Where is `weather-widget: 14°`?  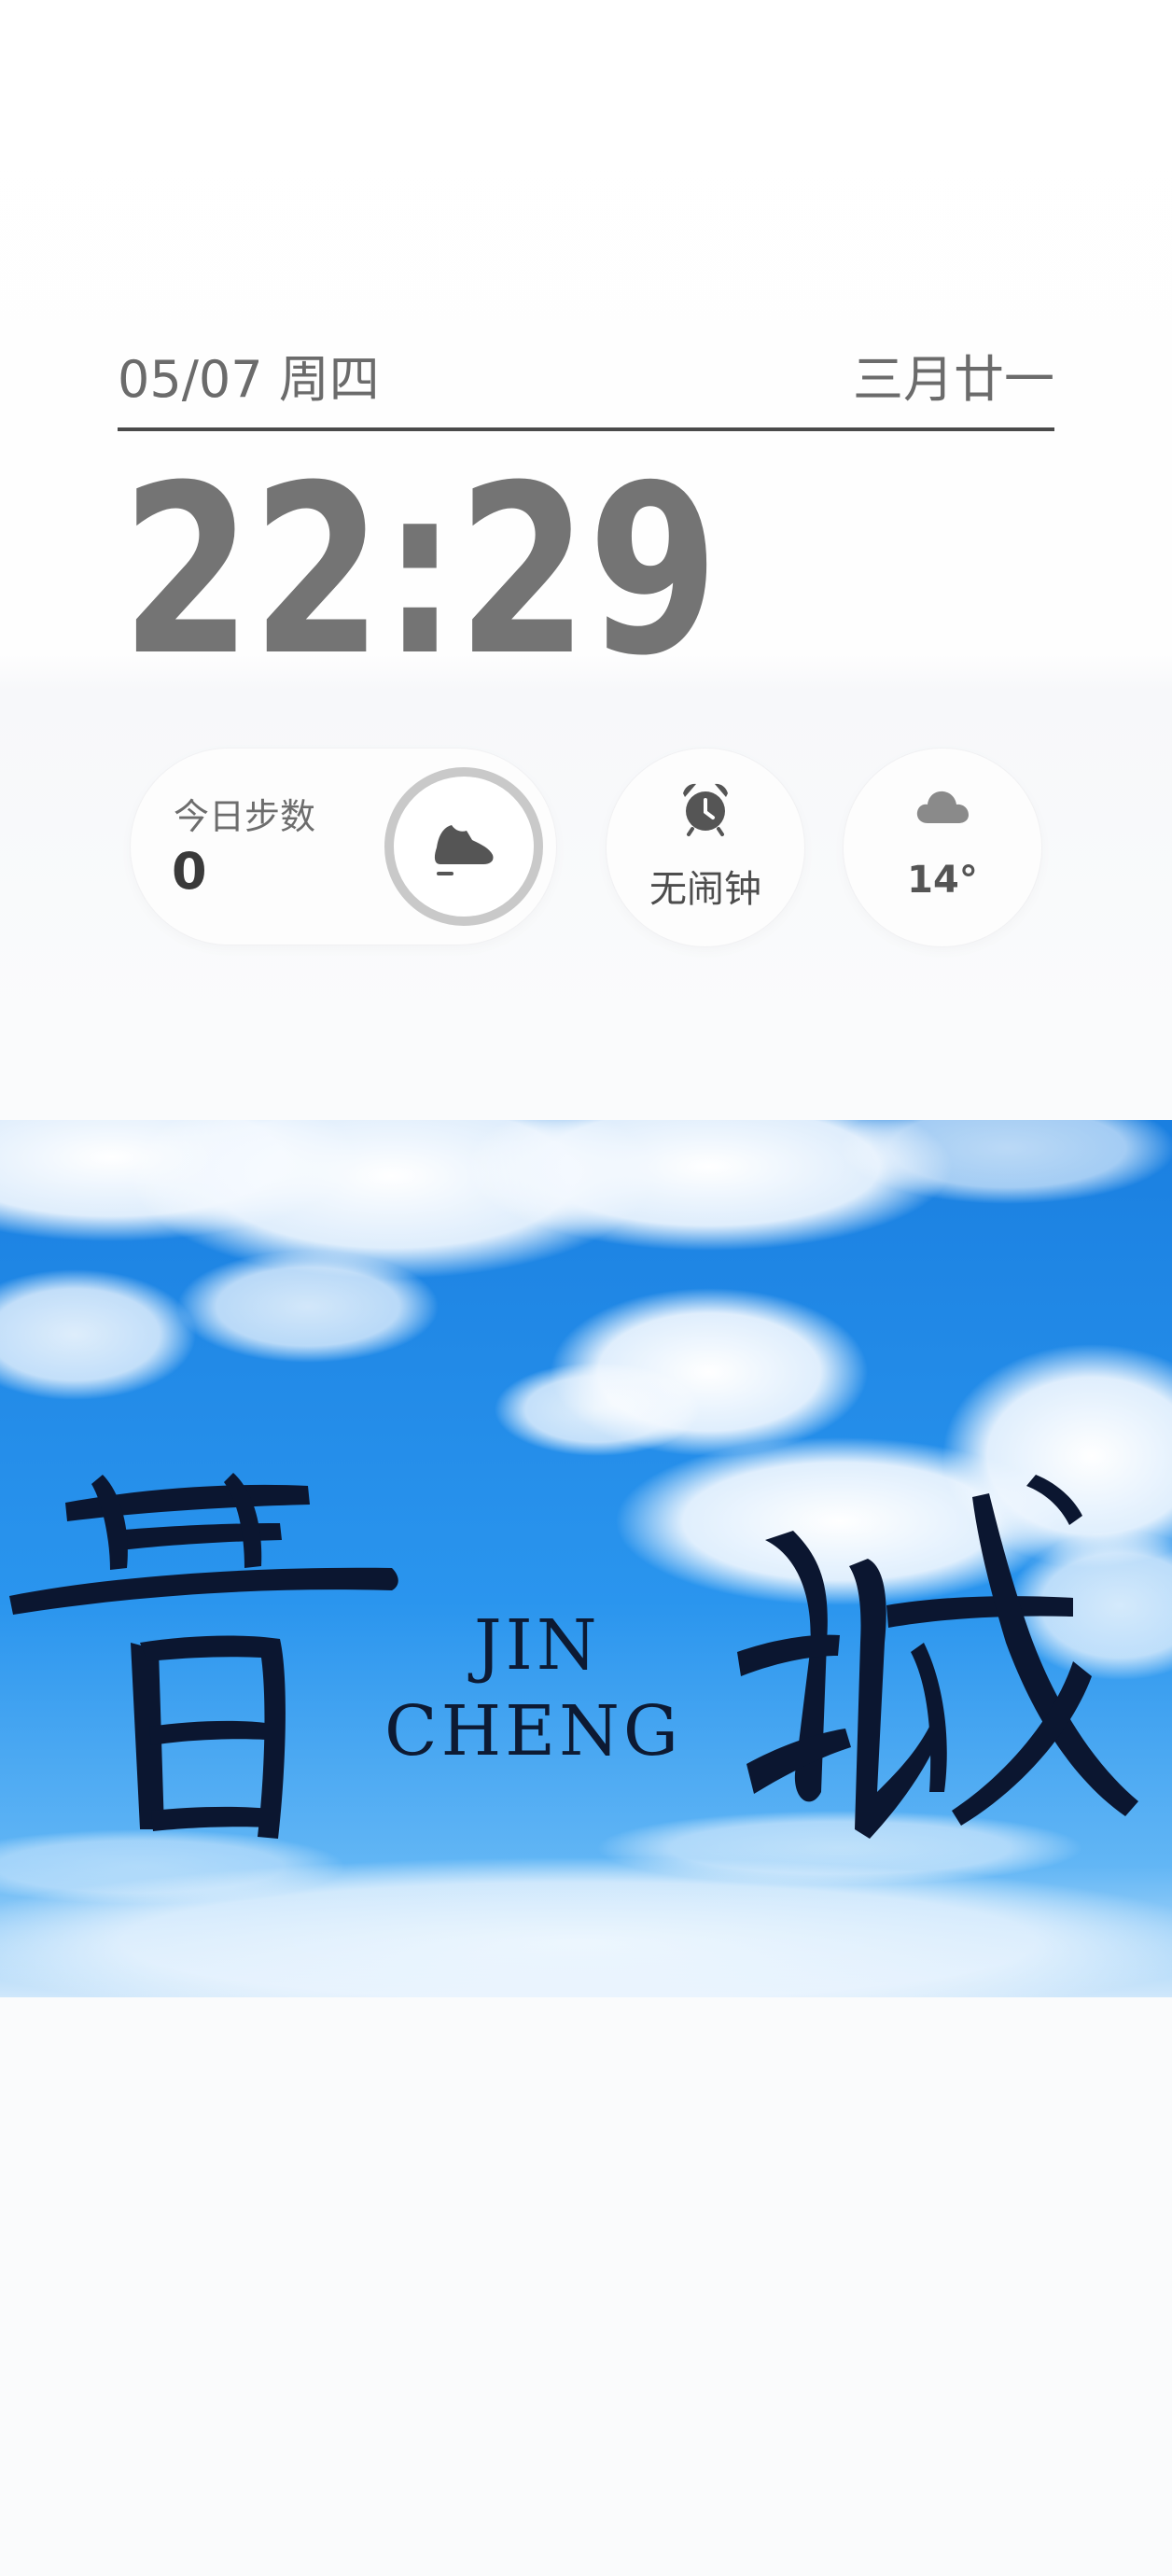 weather-widget: 14° is located at coordinates (942, 847).